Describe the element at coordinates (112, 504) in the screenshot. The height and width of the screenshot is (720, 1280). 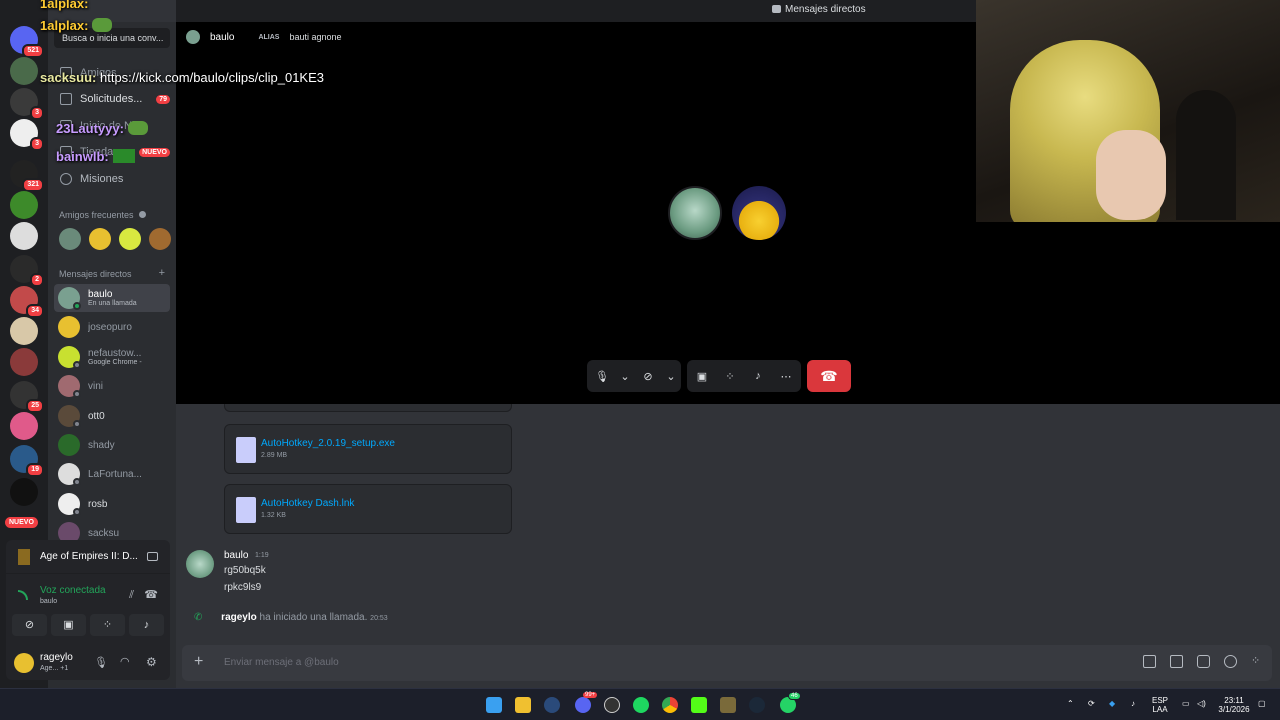
I see `dm-item-rosb: rosb` at that location.